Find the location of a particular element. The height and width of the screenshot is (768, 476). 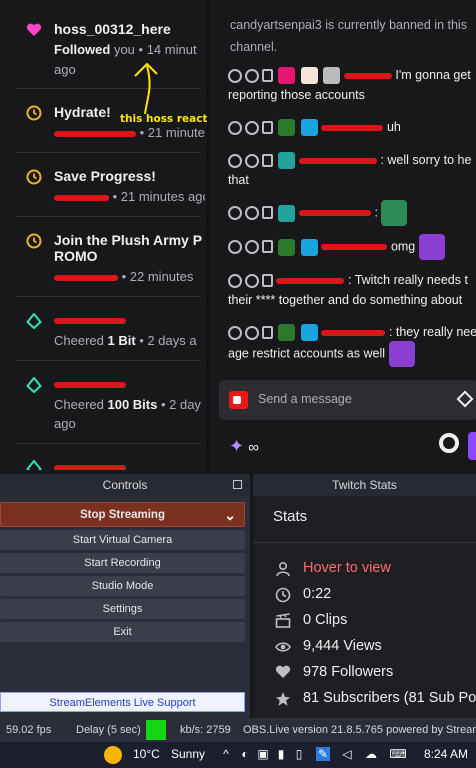

chat-message: uh is located at coordinates (352, 127).